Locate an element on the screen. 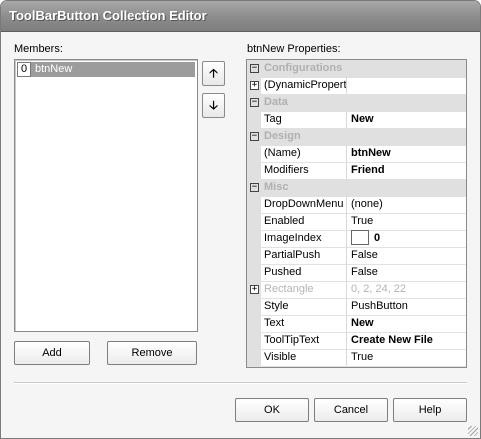  ok-button: OK is located at coordinates (272, 410).